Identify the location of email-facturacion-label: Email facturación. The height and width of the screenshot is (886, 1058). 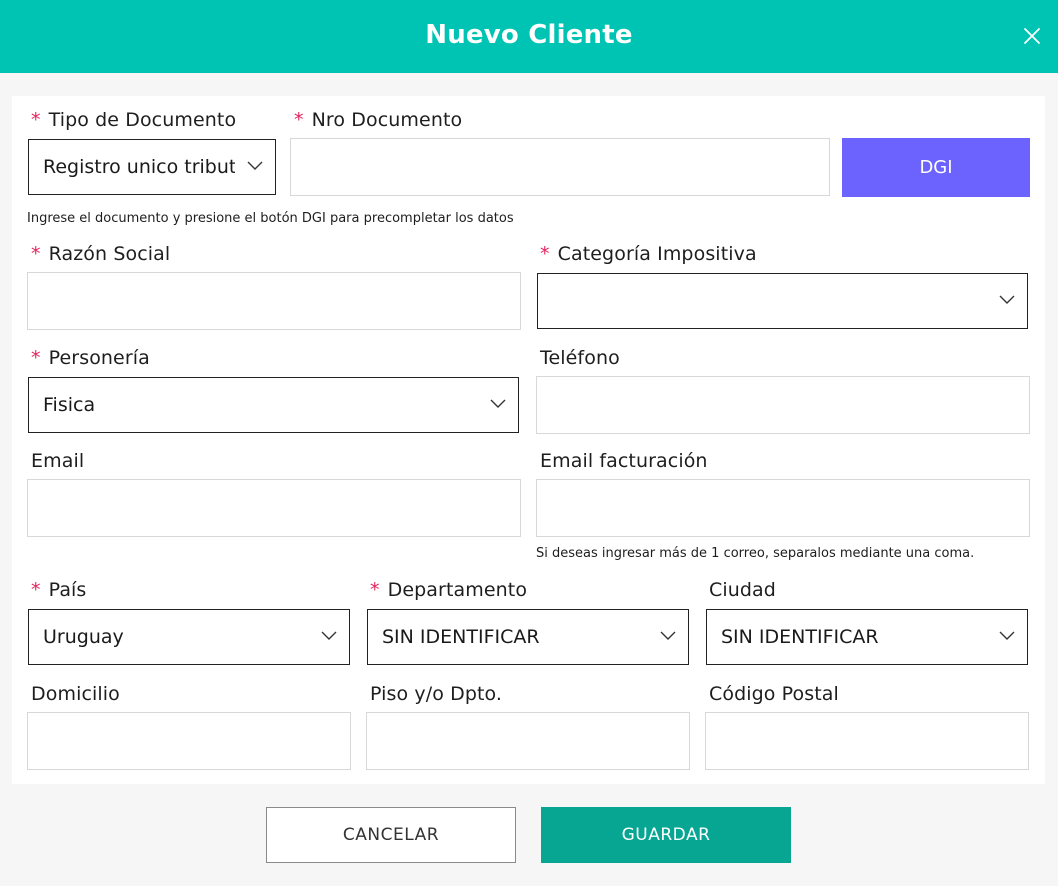
(624, 461).